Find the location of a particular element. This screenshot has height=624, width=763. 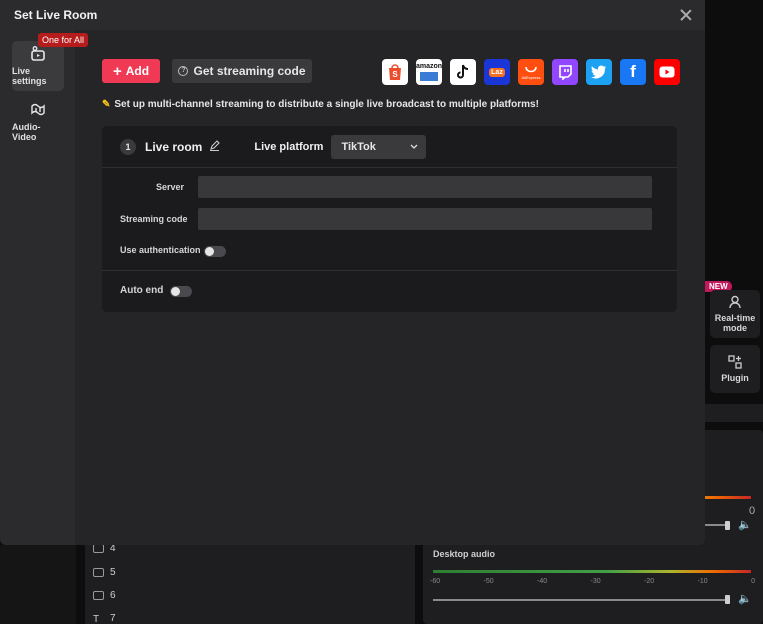

server-input is located at coordinates (425, 187).